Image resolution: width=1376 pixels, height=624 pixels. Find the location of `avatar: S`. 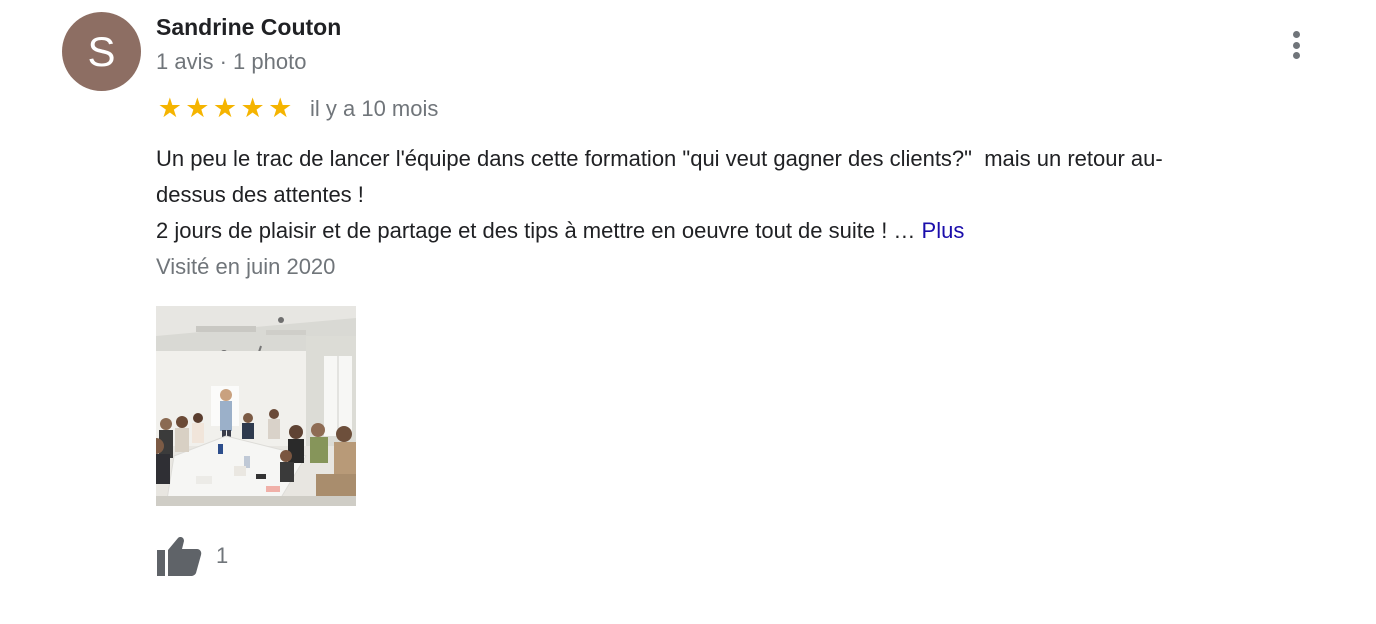

avatar: S is located at coordinates (101, 51).